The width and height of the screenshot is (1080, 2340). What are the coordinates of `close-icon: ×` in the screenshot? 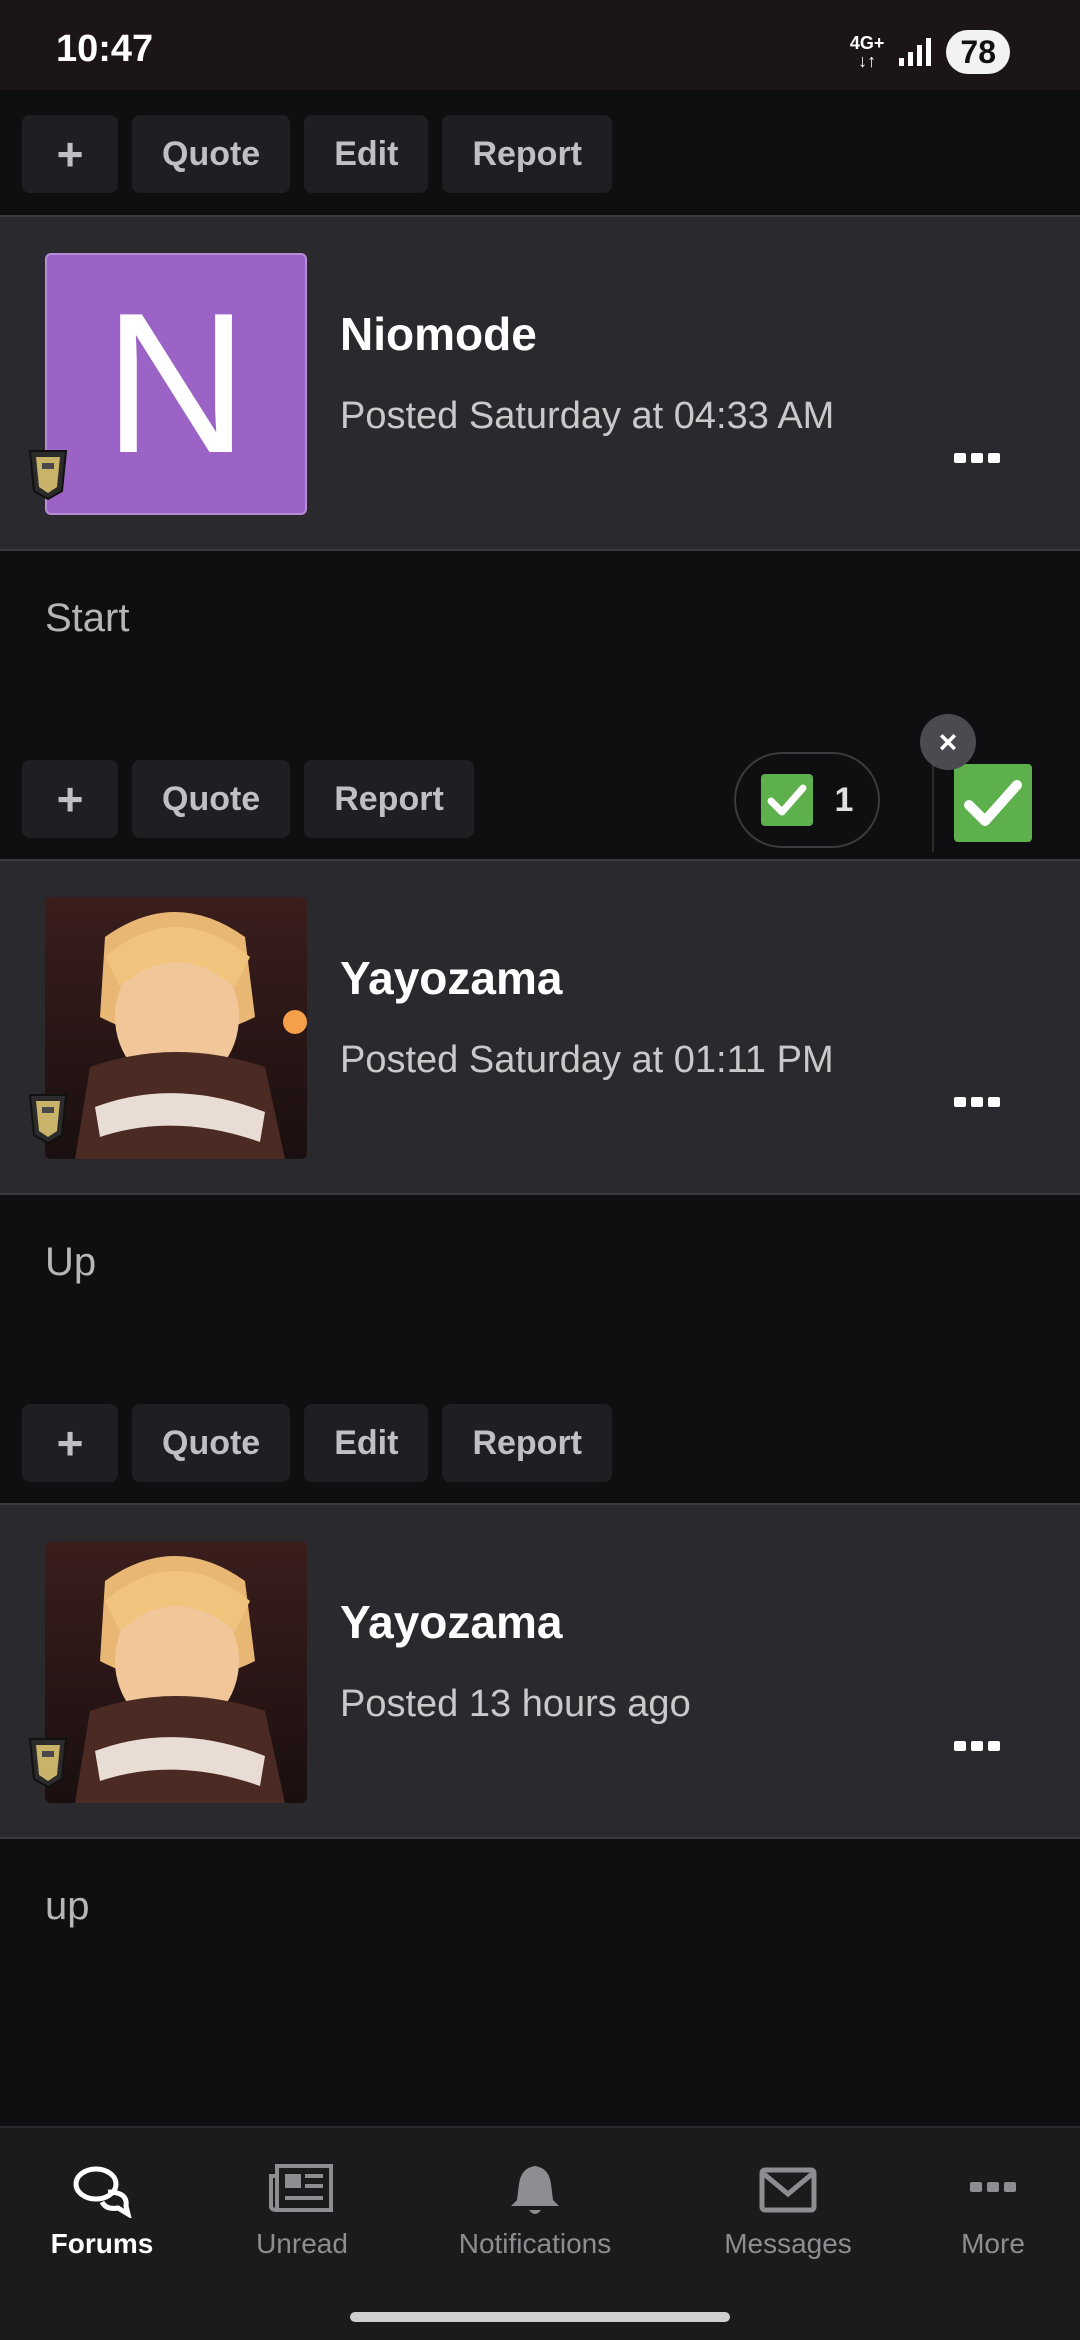 It's located at (948, 742).